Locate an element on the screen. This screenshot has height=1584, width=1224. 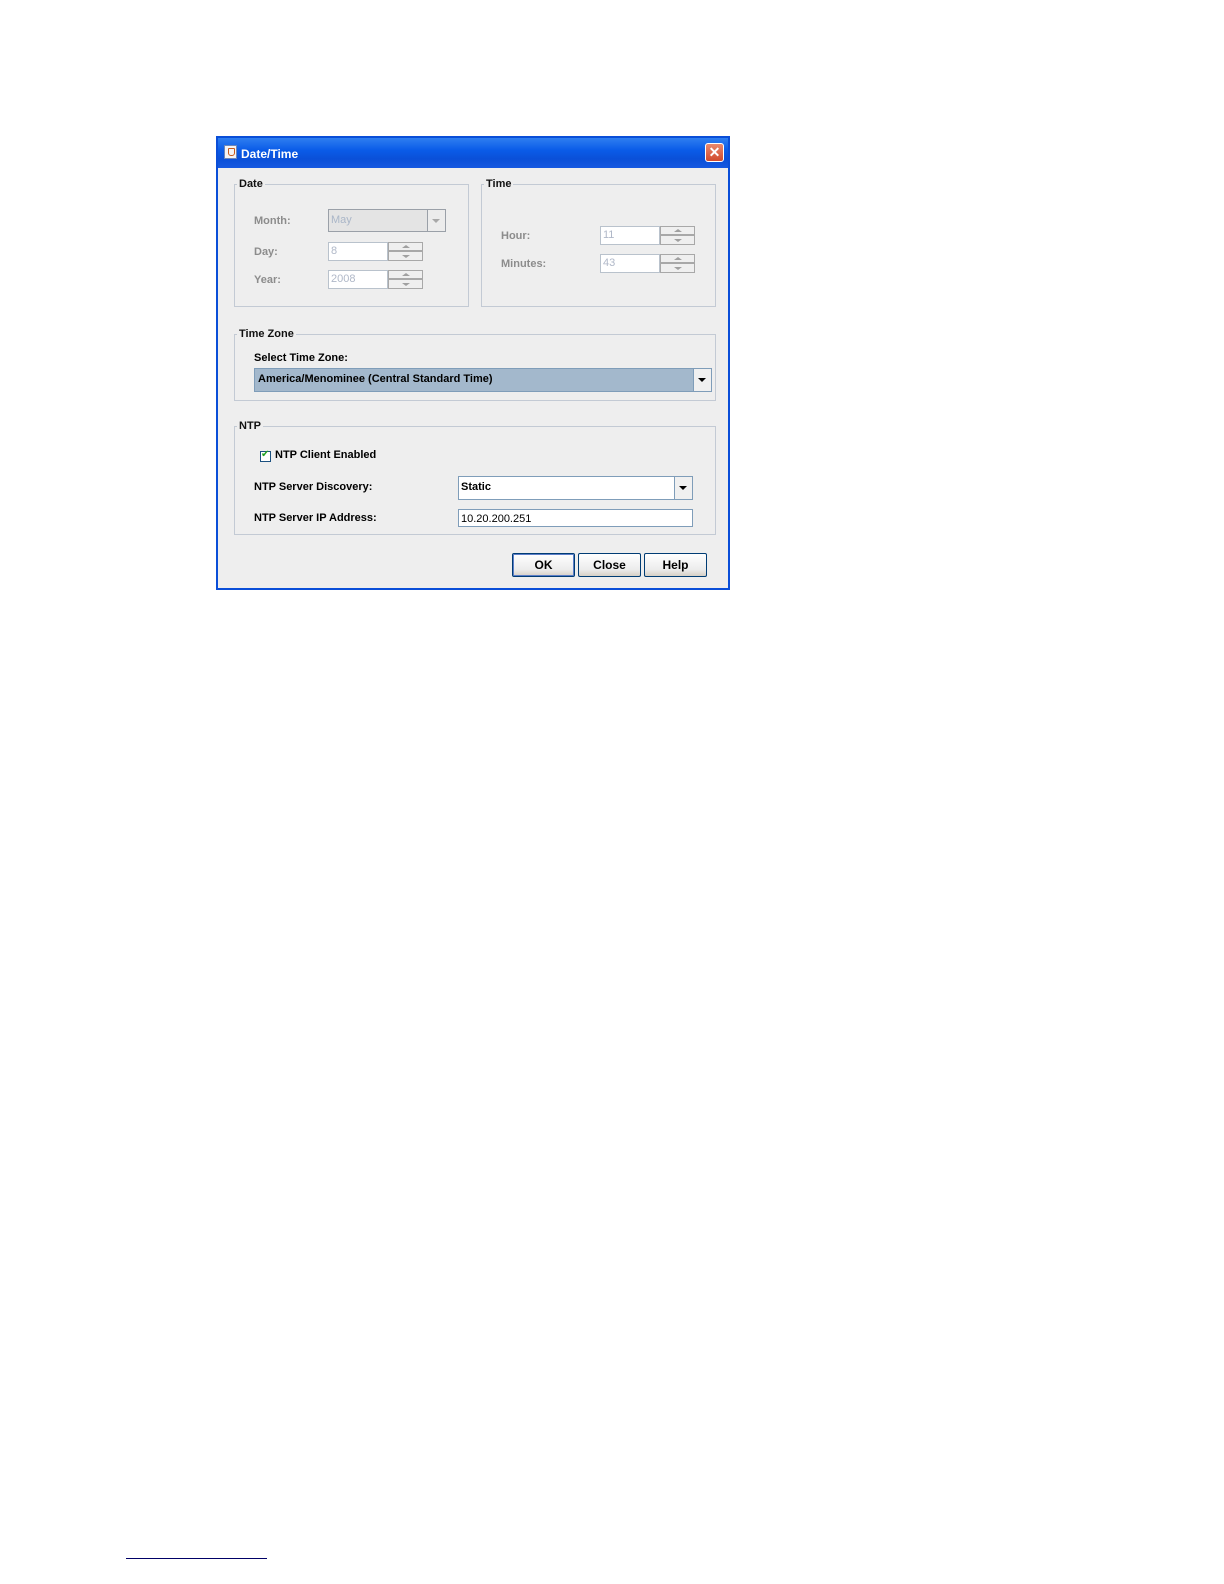
year-decrement-icon is located at coordinates (405, 284).